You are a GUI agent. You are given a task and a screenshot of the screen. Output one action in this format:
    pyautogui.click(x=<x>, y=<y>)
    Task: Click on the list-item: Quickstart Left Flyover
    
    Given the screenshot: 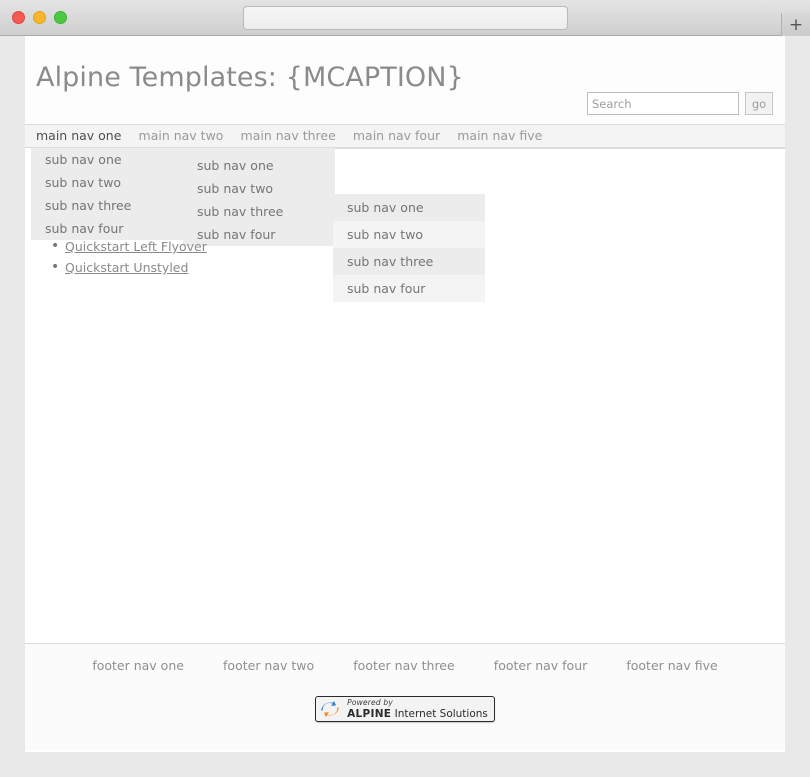 What is the action you would take?
    pyautogui.click(x=129, y=246)
    